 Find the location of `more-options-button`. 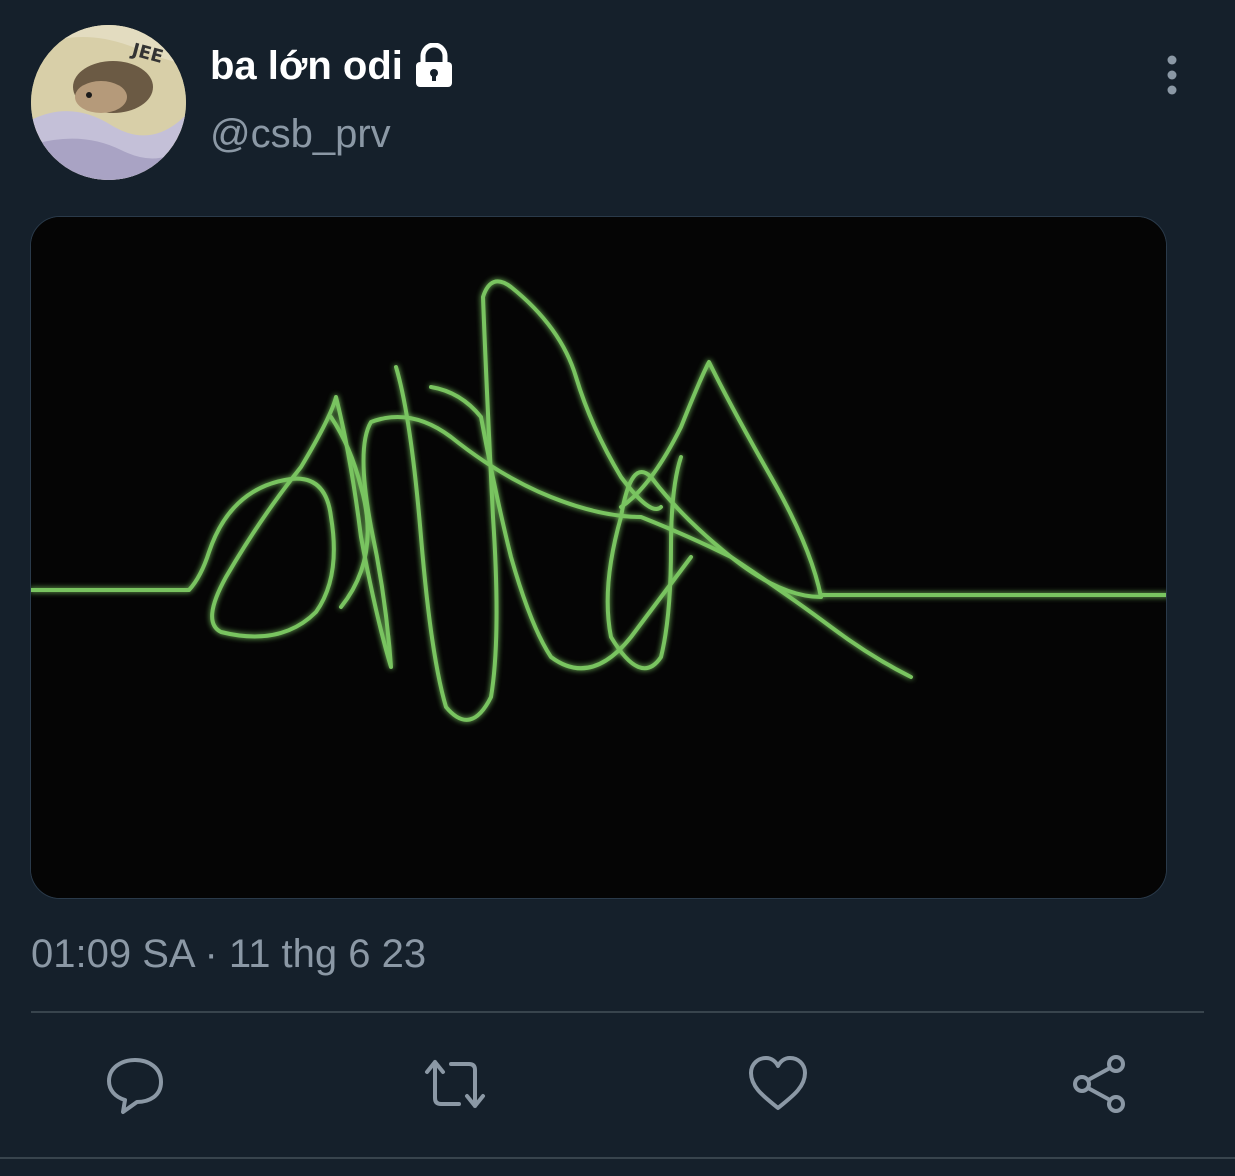

more-options-button is located at coordinates (1172, 74).